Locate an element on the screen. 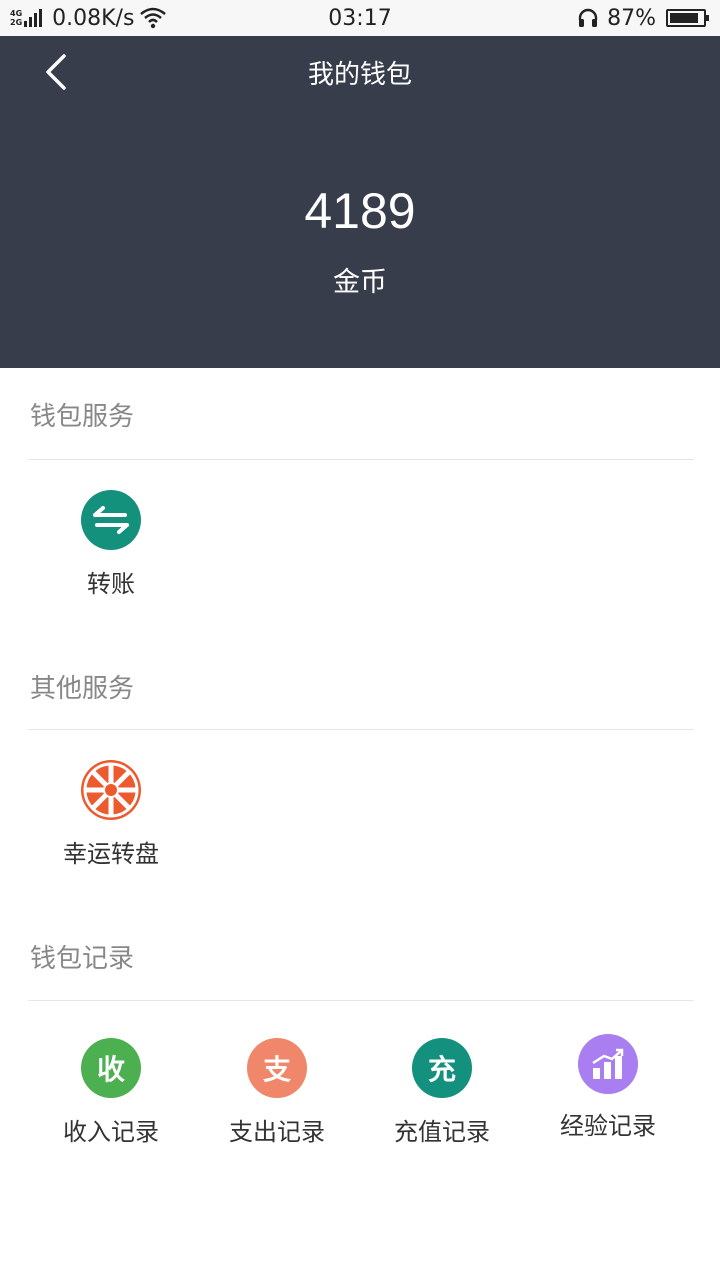  income-icon: 收 is located at coordinates (111, 1068).